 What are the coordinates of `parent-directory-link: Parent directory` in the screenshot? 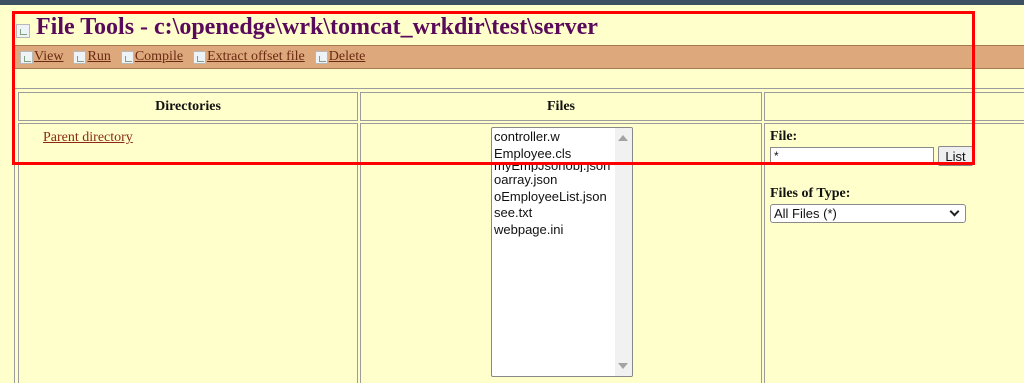 It's located at (88, 138).